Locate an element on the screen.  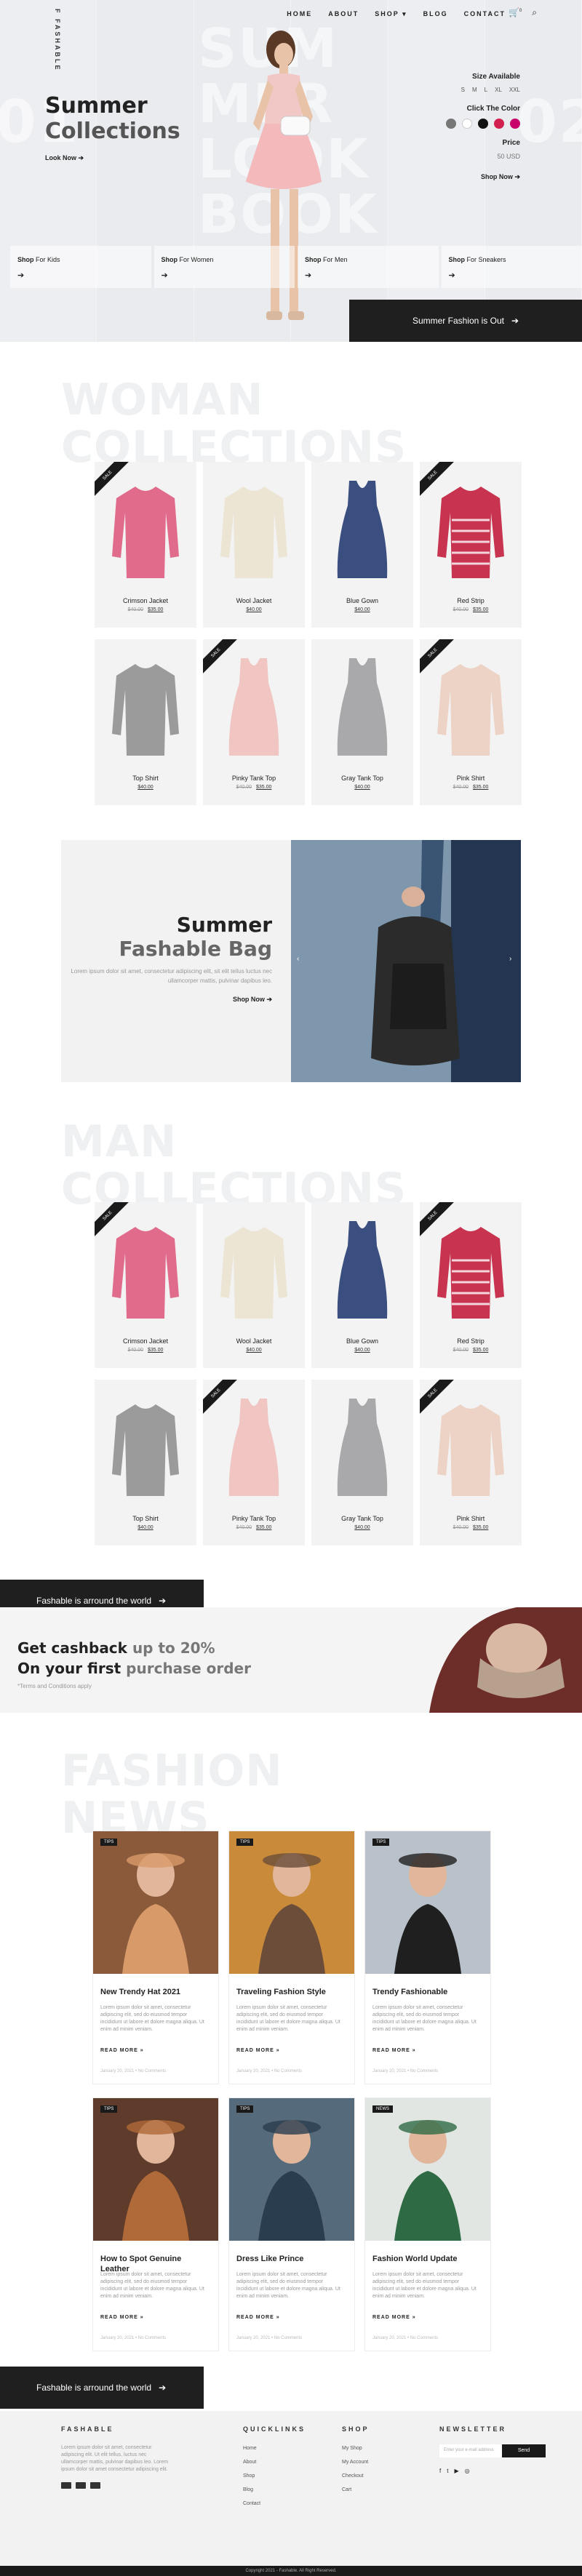
youtube-icon: ▶ is located at coordinates (456, 2471).